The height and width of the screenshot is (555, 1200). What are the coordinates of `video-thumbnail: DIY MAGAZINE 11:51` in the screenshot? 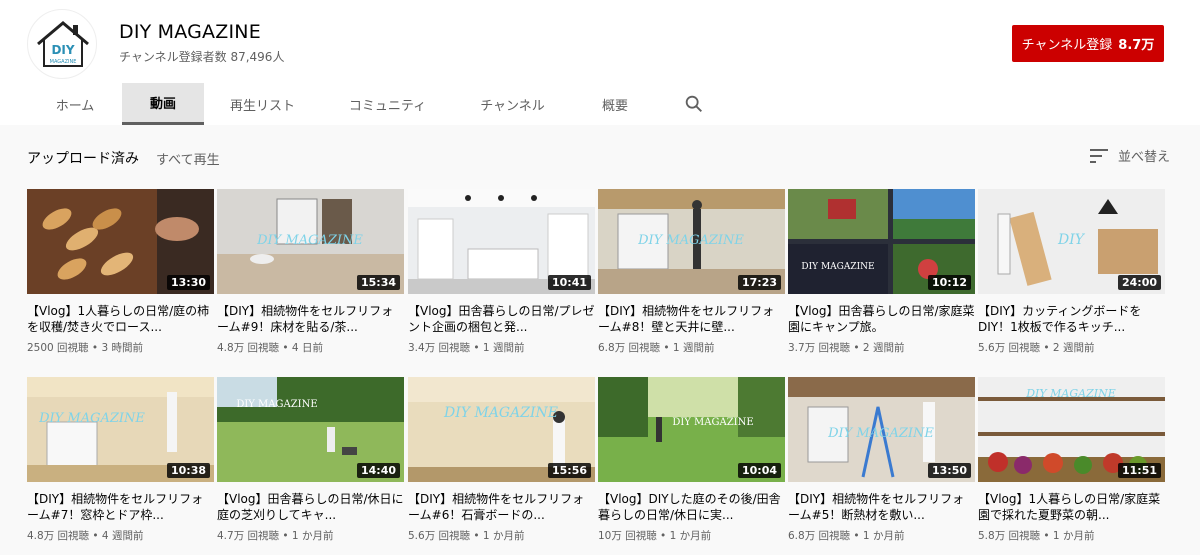 It's located at (1071, 429).